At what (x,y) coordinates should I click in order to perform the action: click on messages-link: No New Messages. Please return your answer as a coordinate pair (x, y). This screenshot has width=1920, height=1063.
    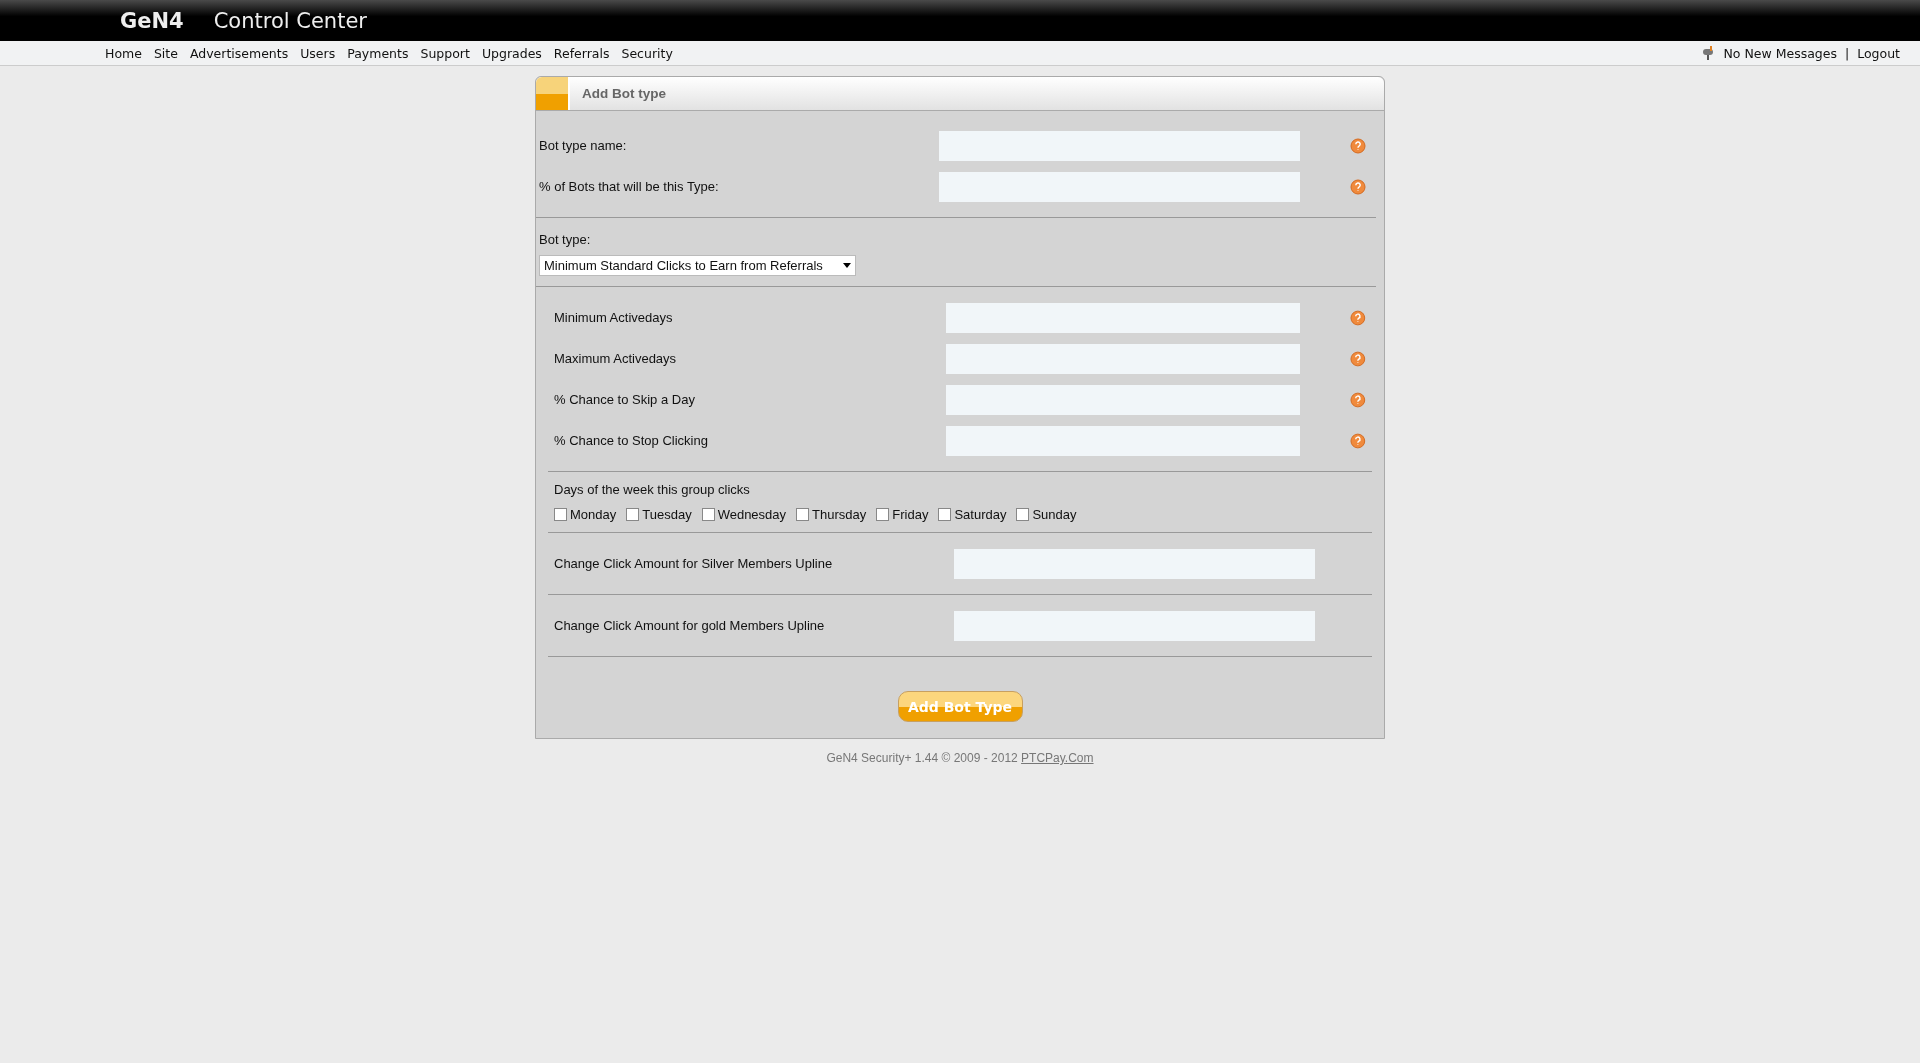
    Looking at the image, I should click on (1780, 53).